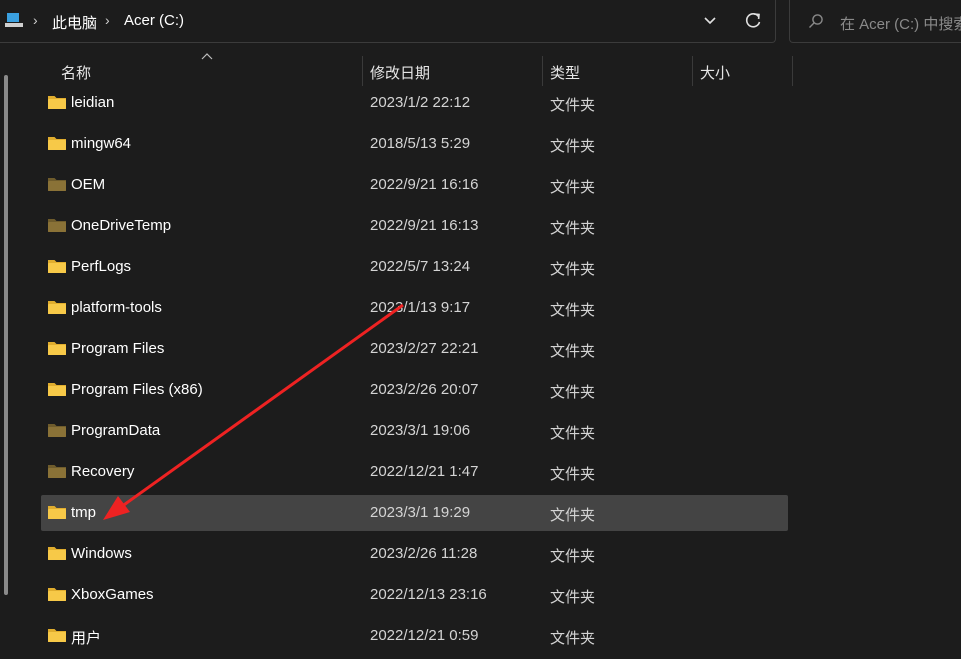 The width and height of the screenshot is (961, 659). I want to click on file-row: Program Files 2023/2/27 22:21 文件夹, so click(414, 349).